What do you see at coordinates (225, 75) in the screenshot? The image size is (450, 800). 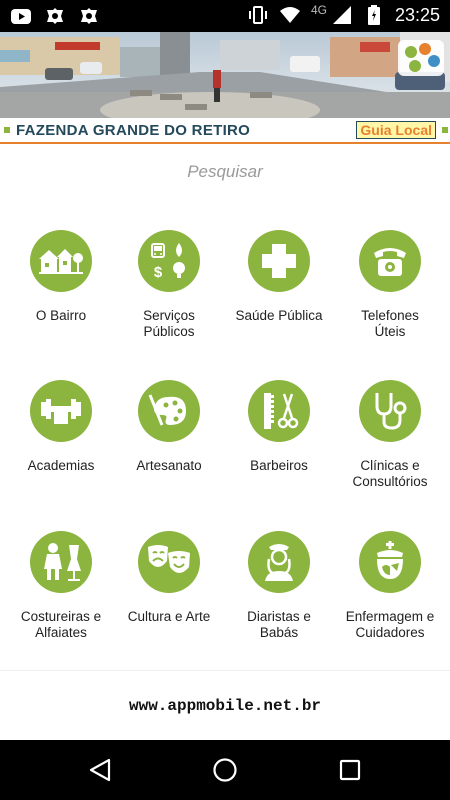 I see `header-banner-photo` at bounding box center [225, 75].